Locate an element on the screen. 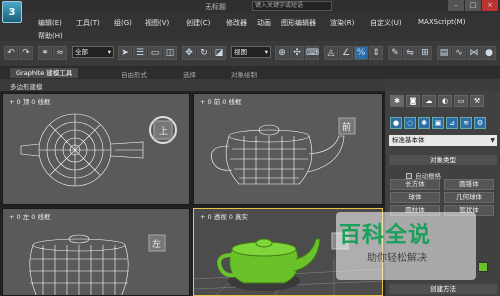 Image resolution: width=500 pixels, height=296 pixels. select-object-icon: ➤ is located at coordinates (125, 53).